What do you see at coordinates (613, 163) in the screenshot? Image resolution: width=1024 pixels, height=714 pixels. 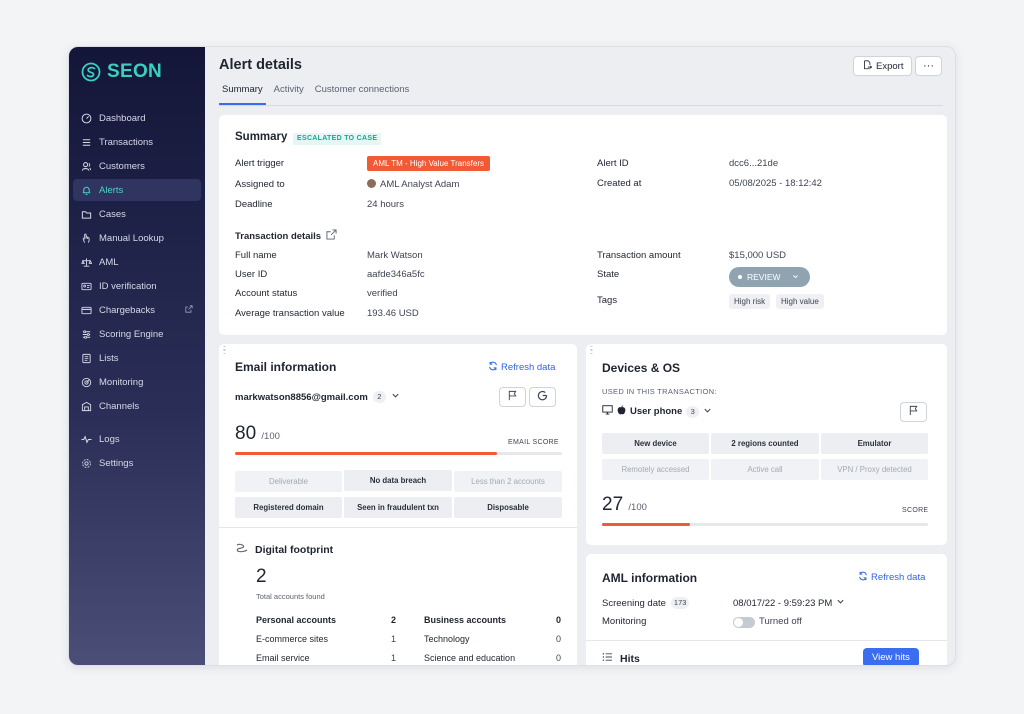 I see `alert-id-label: Alert ID` at bounding box center [613, 163].